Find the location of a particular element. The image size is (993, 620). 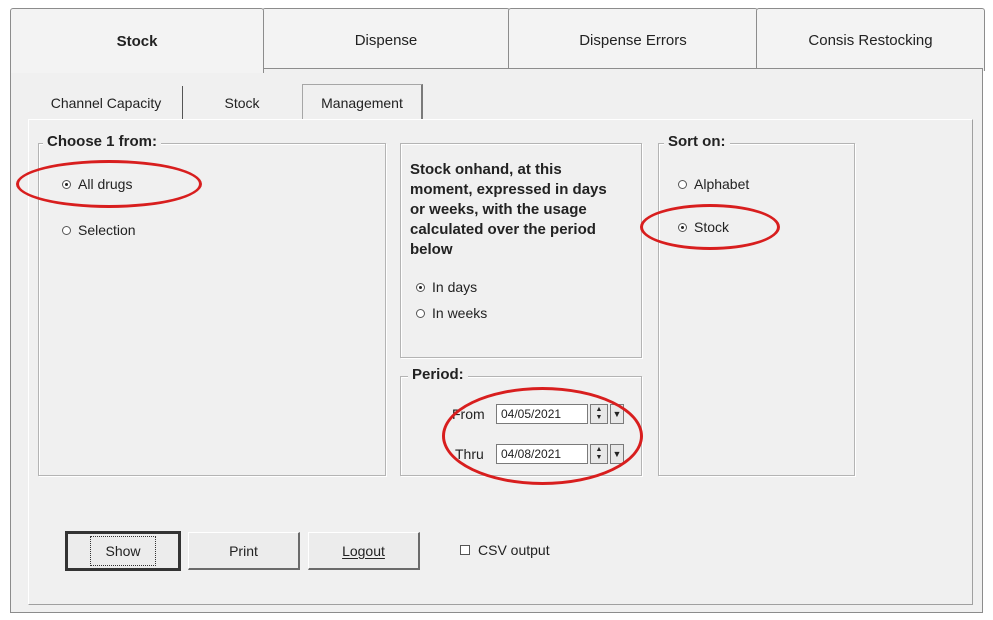

radio-in-weeks-label: In weeks is located at coordinates (460, 313).